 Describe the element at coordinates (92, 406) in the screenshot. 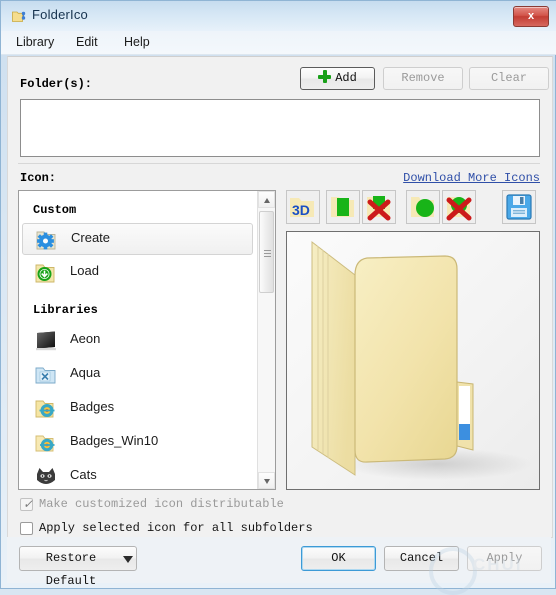

I see `list-item-label: Badges` at that location.